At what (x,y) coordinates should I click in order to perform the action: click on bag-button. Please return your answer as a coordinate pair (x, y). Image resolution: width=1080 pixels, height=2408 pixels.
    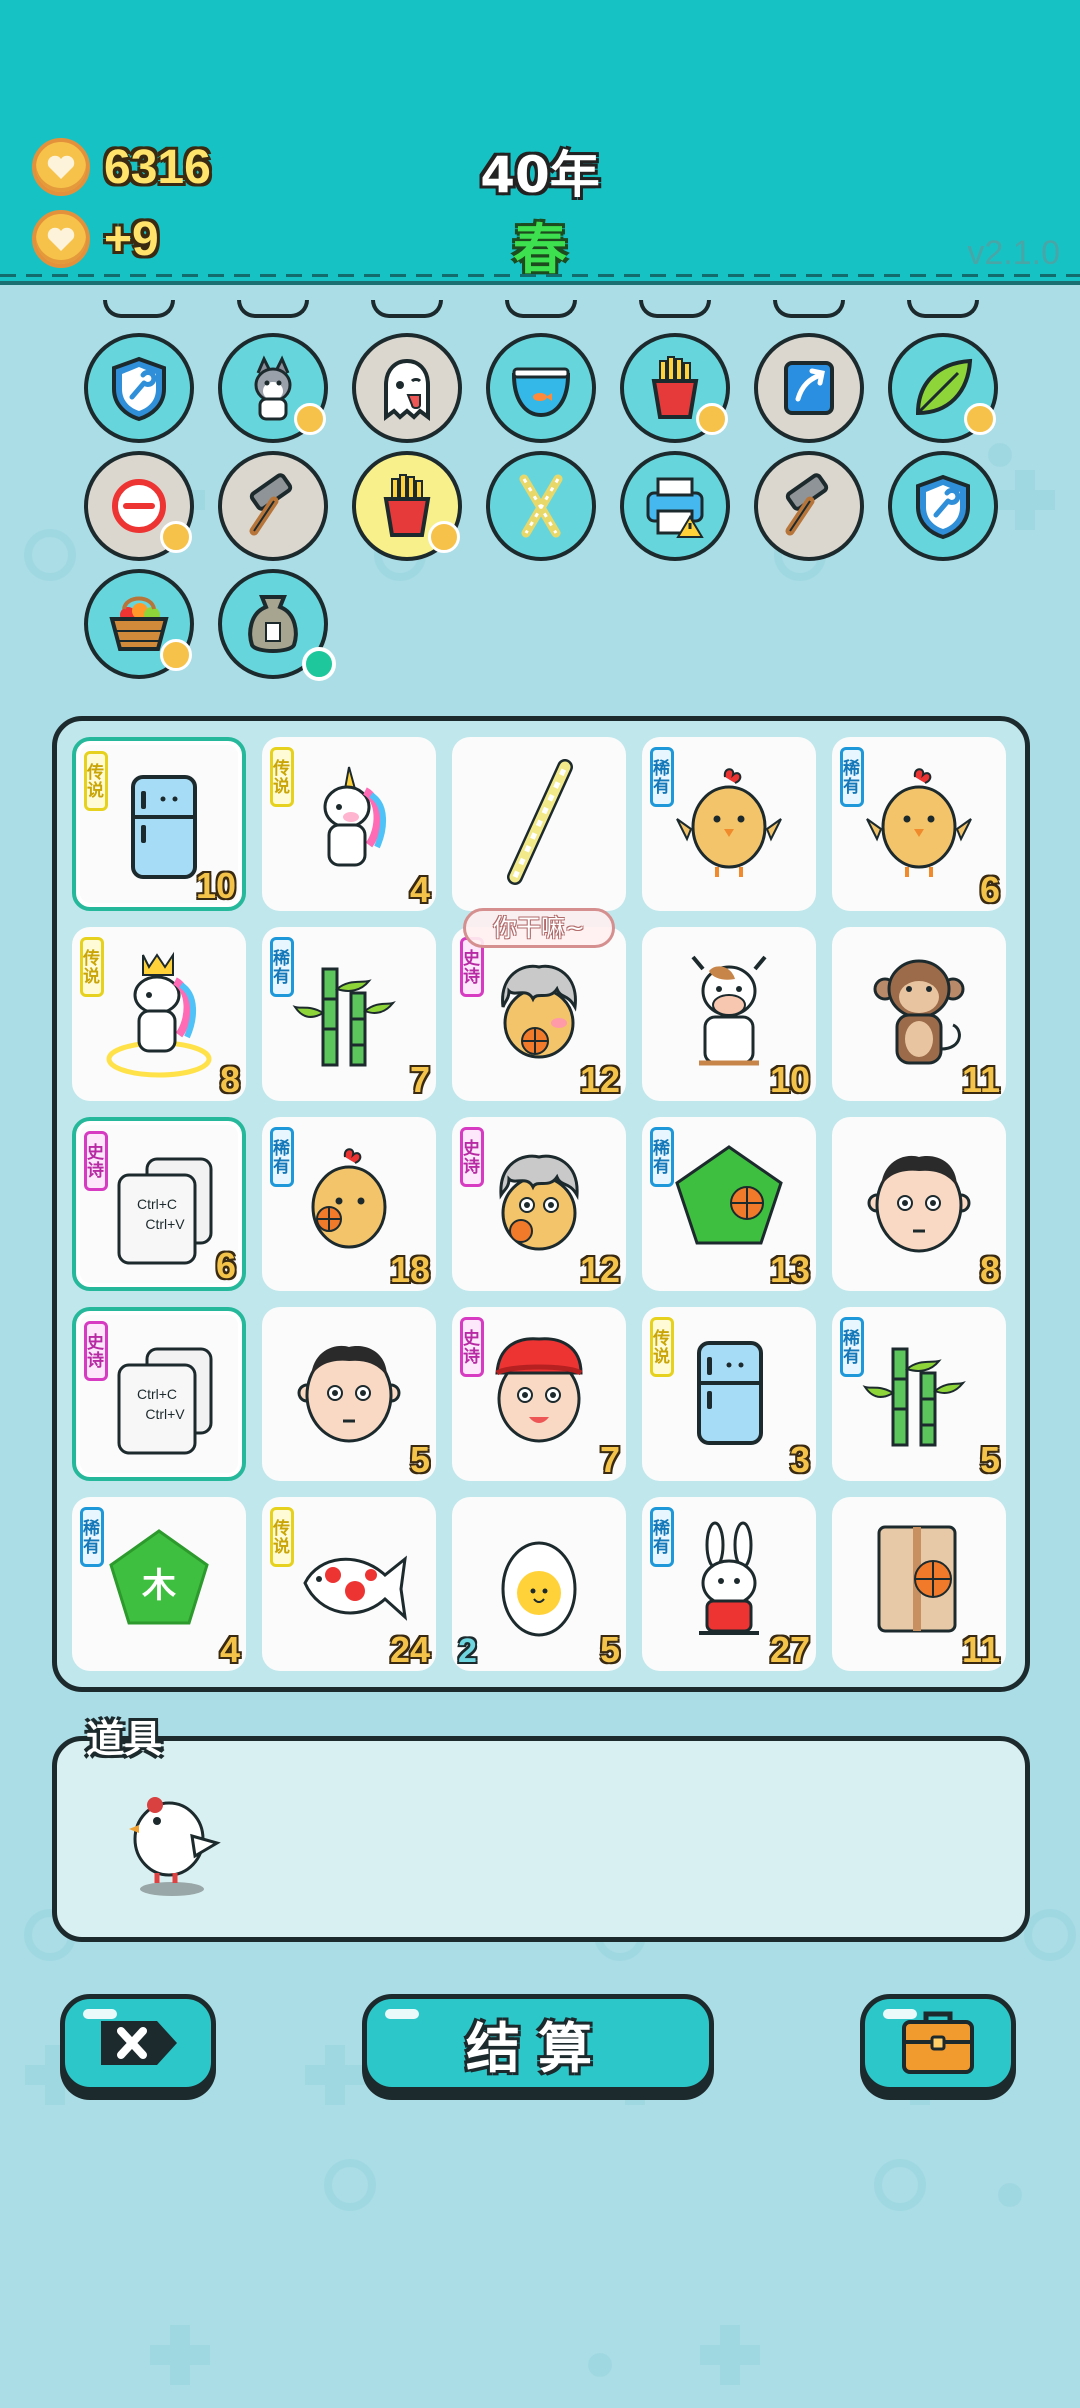
    Looking at the image, I should click on (938, 2043).